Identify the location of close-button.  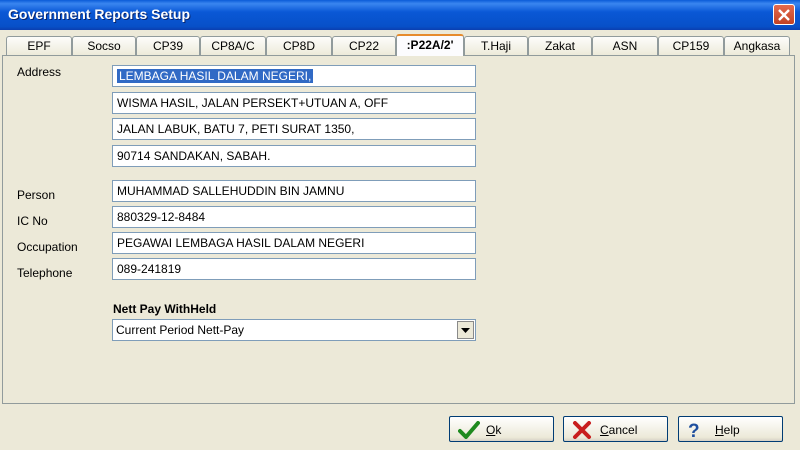
(784, 14).